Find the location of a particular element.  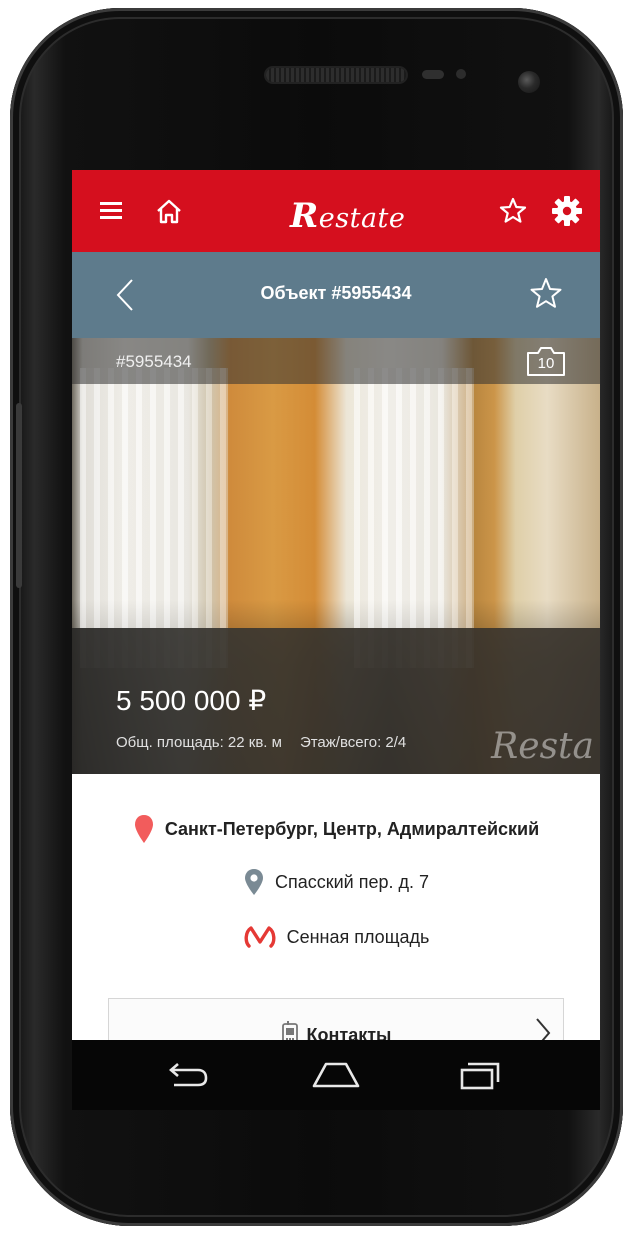

favorites-icon is located at coordinates (513, 211).